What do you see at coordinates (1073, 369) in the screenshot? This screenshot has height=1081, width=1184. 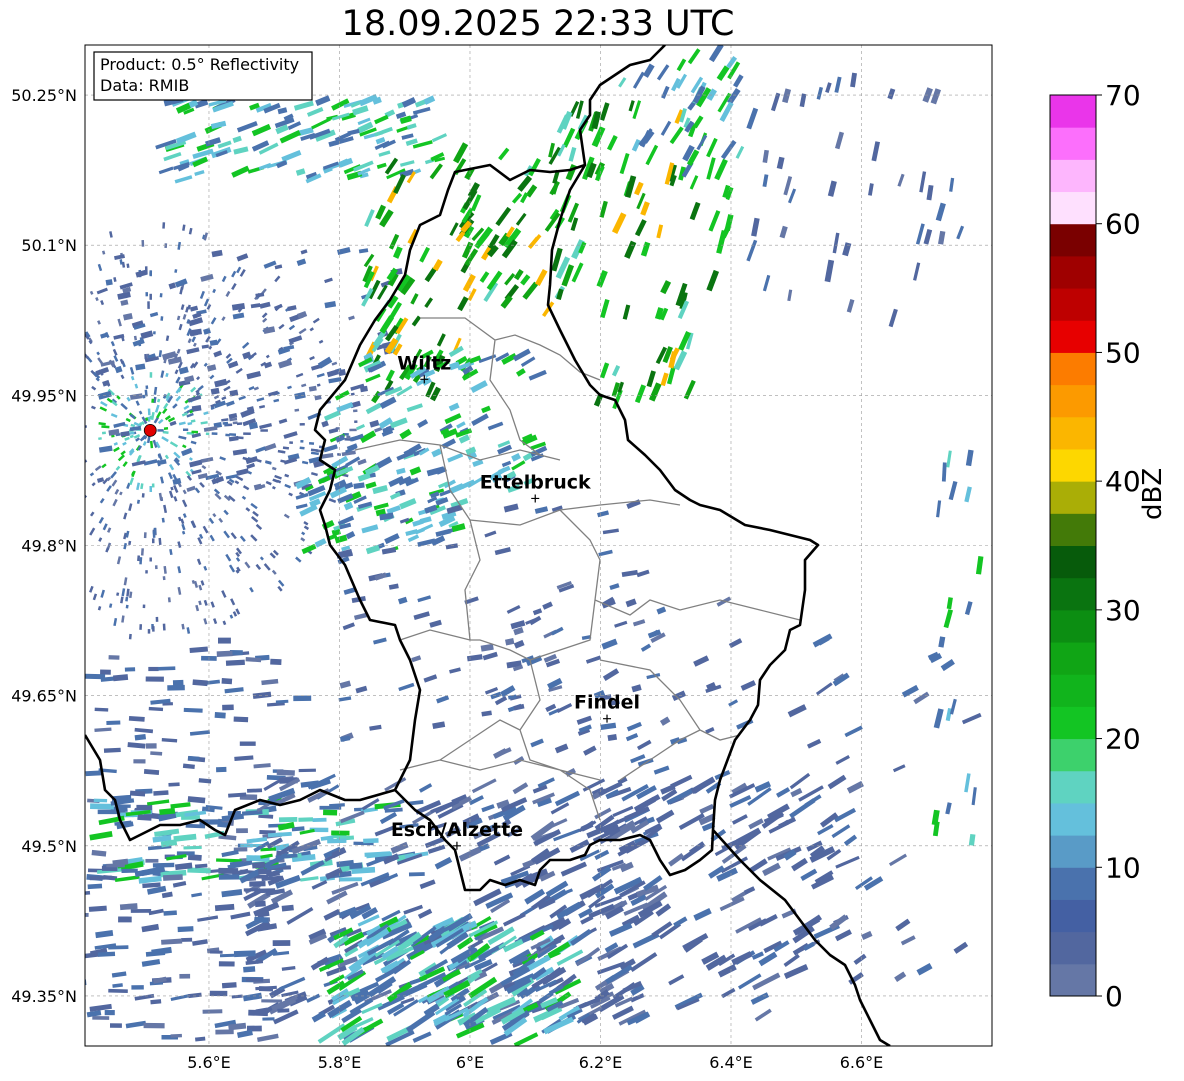 I see `colorbar-segment` at bounding box center [1073, 369].